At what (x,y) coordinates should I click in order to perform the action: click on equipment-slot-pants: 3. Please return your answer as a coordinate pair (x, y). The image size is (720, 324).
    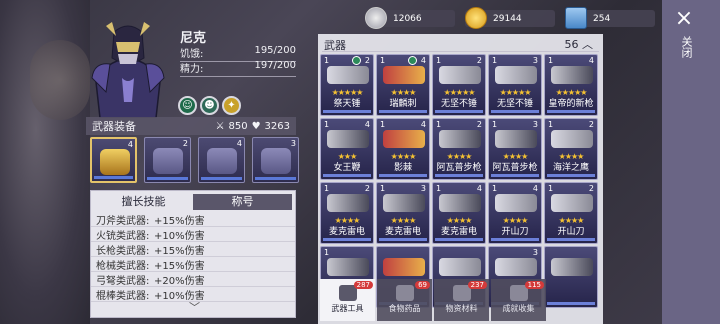
    Looking at the image, I should click on (275, 160).